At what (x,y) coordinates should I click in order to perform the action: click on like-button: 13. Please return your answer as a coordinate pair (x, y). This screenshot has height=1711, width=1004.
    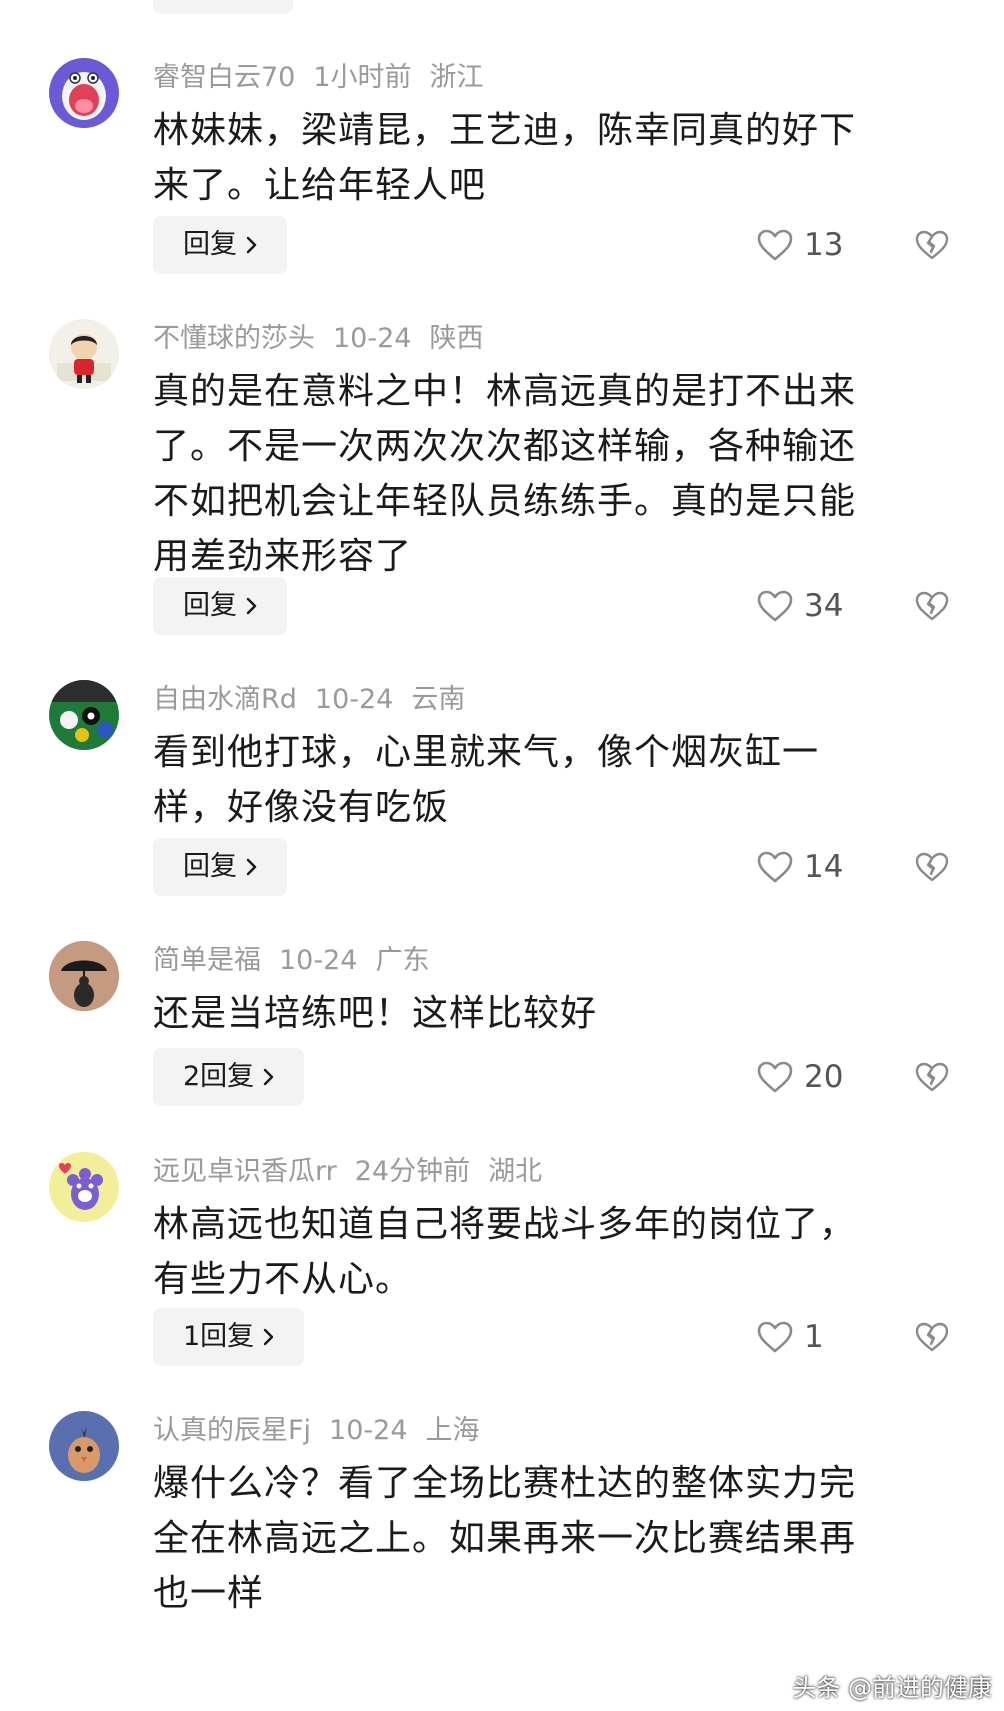
    Looking at the image, I should click on (800, 245).